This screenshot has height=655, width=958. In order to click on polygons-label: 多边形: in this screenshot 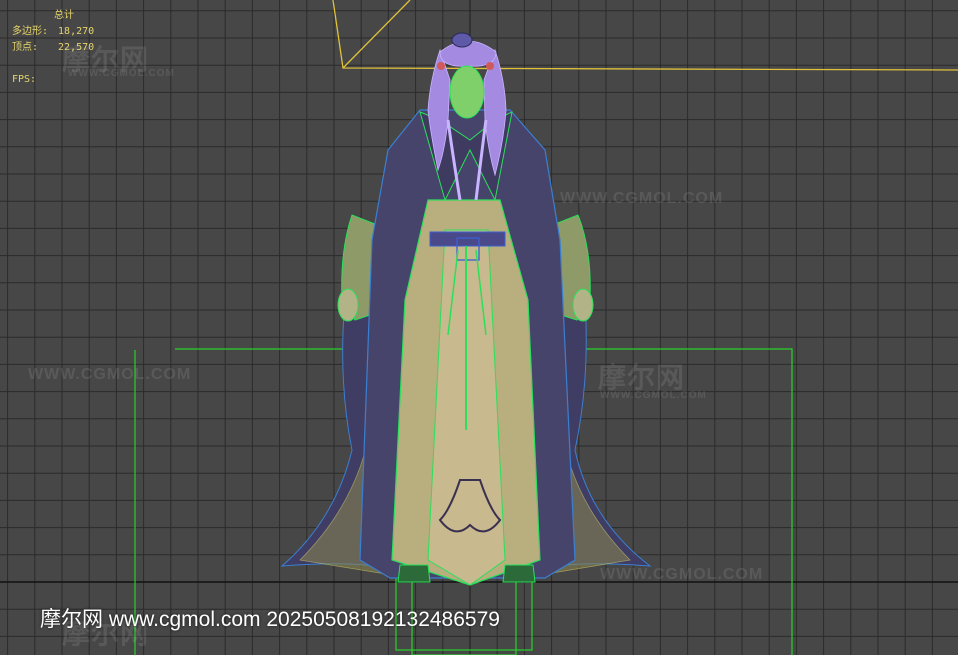, I will do `click(30, 31)`.